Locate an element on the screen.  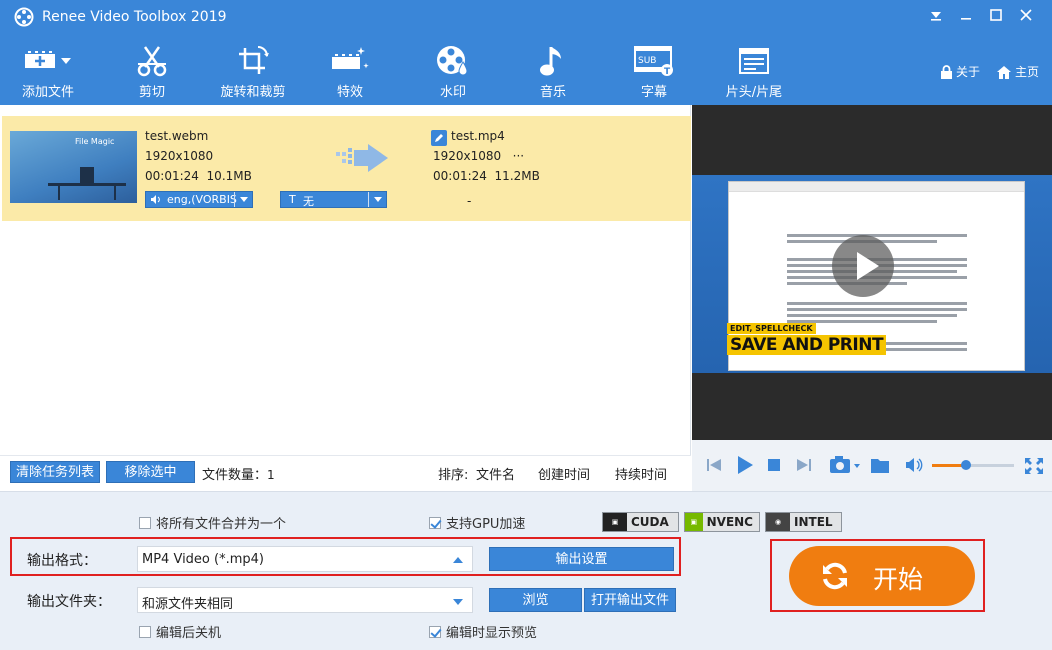
shutdown-after-edit-checkbox: 编辑后关机 is located at coordinates (180, 631).